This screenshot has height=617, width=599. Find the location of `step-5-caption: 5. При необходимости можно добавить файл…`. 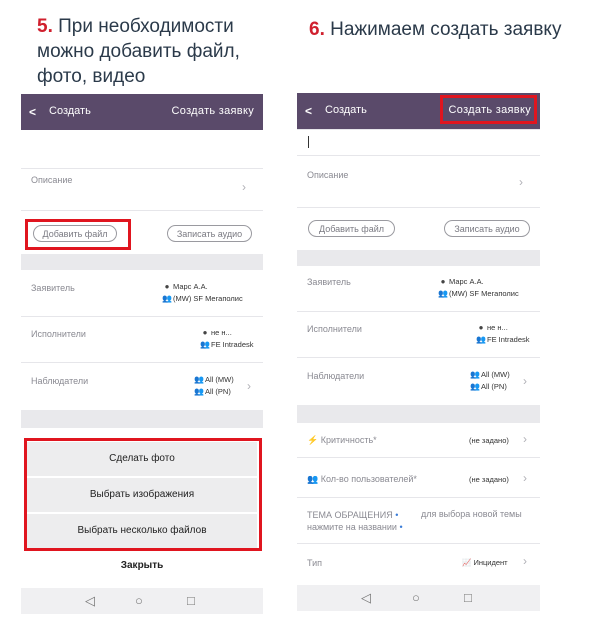

step-5-caption: 5. При необходимости можно добавить файл… is located at coordinates (157, 51).